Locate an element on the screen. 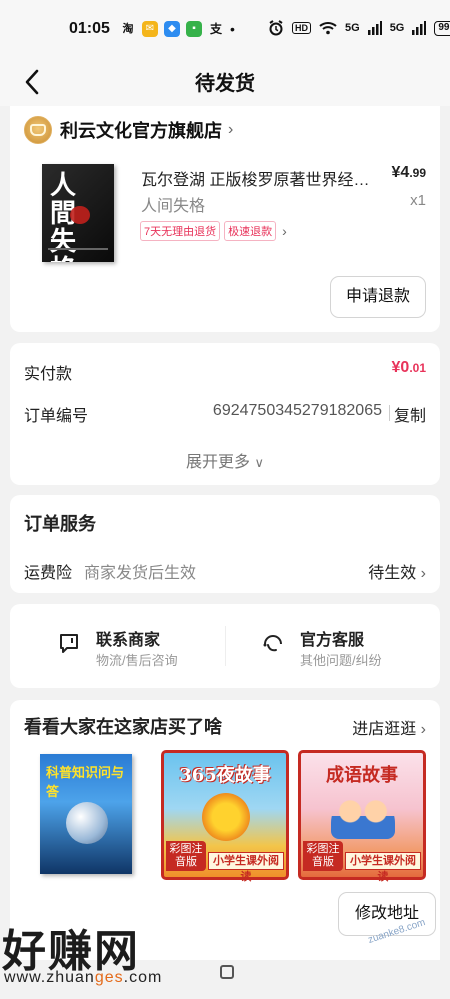  battery-icon: 99 is located at coordinates (442, 28).